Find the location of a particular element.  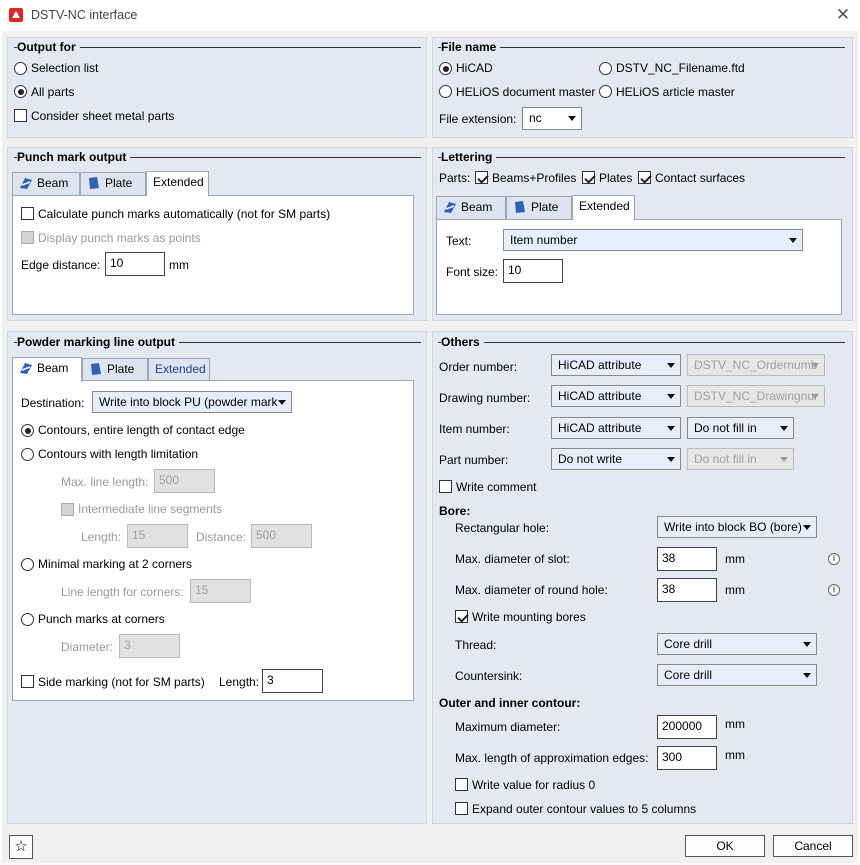

slot-diameter-input: 38 is located at coordinates (687, 559).